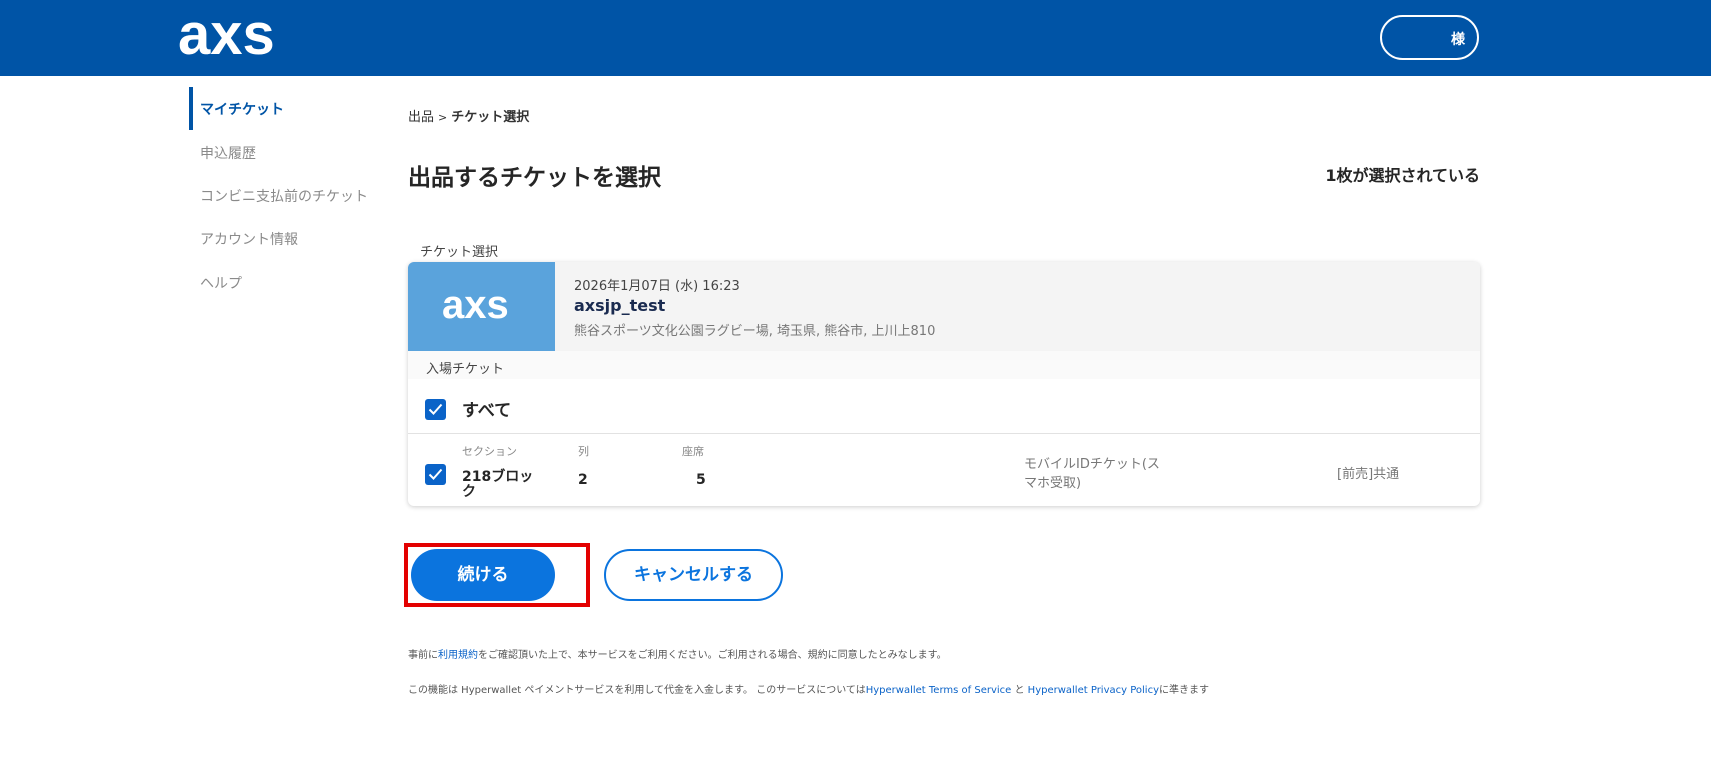 The width and height of the screenshot is (1711, 773). What do you see at coordinates (855, 38) in the screenshot?
I see `top-header: axs 様` at bounding box center [855, 38].